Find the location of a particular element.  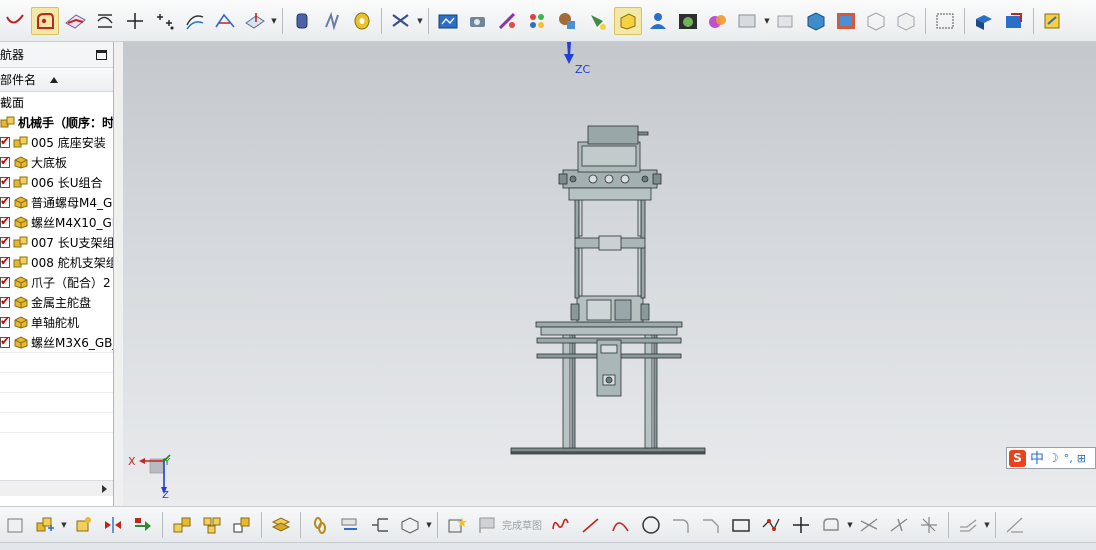

new-component-icon is located at coordinates (83, 525).